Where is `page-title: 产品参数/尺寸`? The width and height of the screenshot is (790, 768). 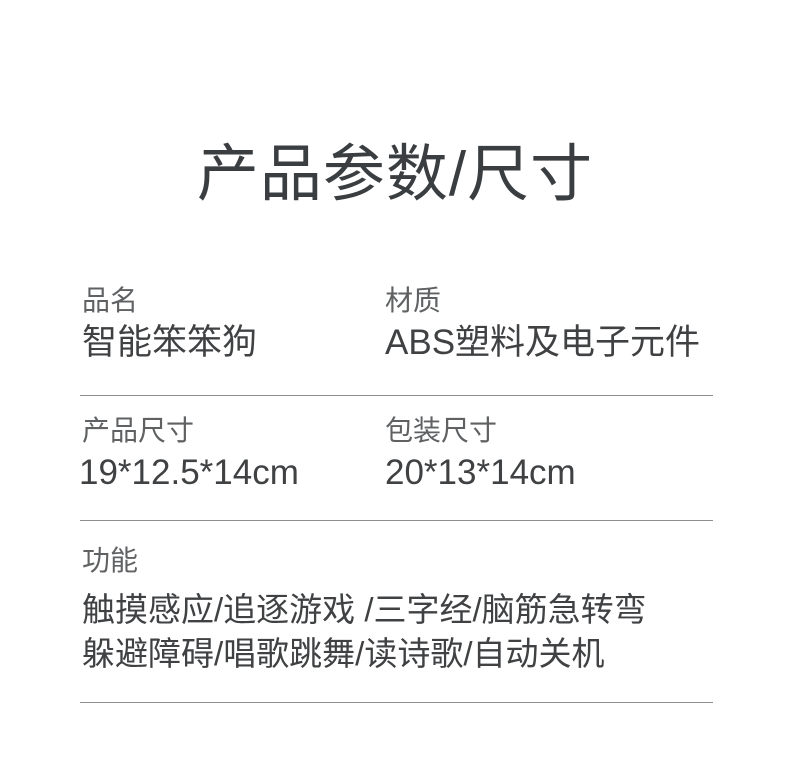 page-title: 产品参数/尺寸 is located at coordinates (395, 174).